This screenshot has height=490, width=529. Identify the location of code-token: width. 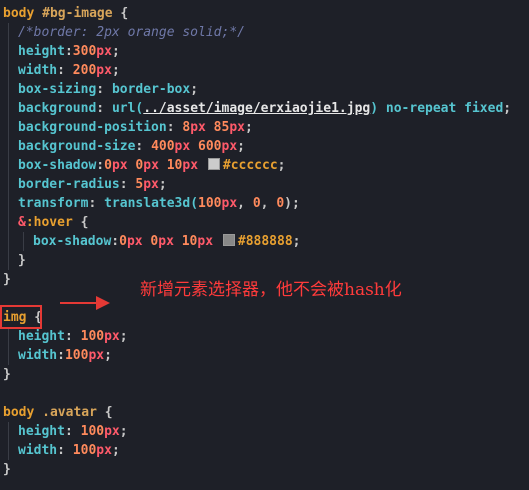
(38, 450).